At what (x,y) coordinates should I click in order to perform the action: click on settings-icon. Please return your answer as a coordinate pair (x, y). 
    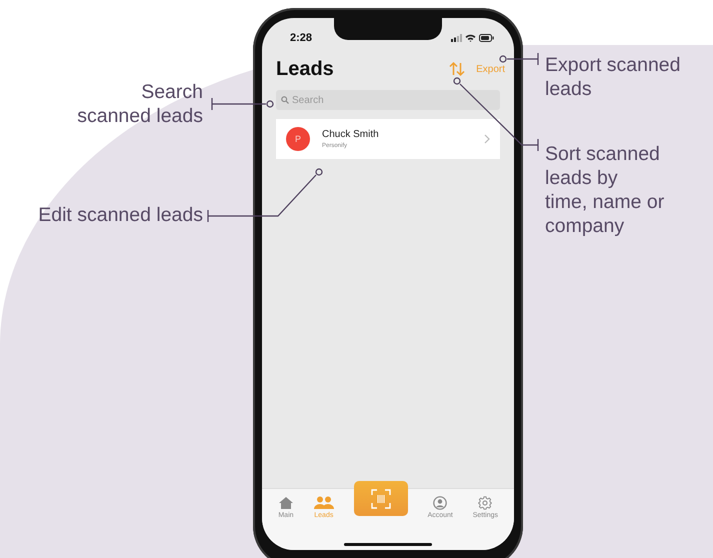
    Looking at the image, I should click on (485, 503).